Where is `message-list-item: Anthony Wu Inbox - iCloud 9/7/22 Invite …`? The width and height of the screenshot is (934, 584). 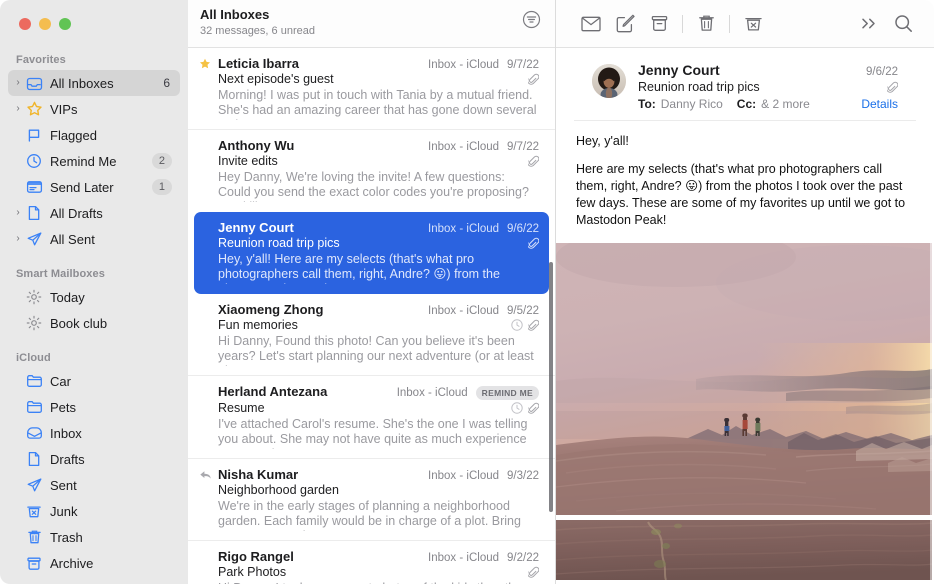 message-list-item: Anthony Wu Inbox - iCloud 9/7/22 Invite … is located at coordinates (371, 171).